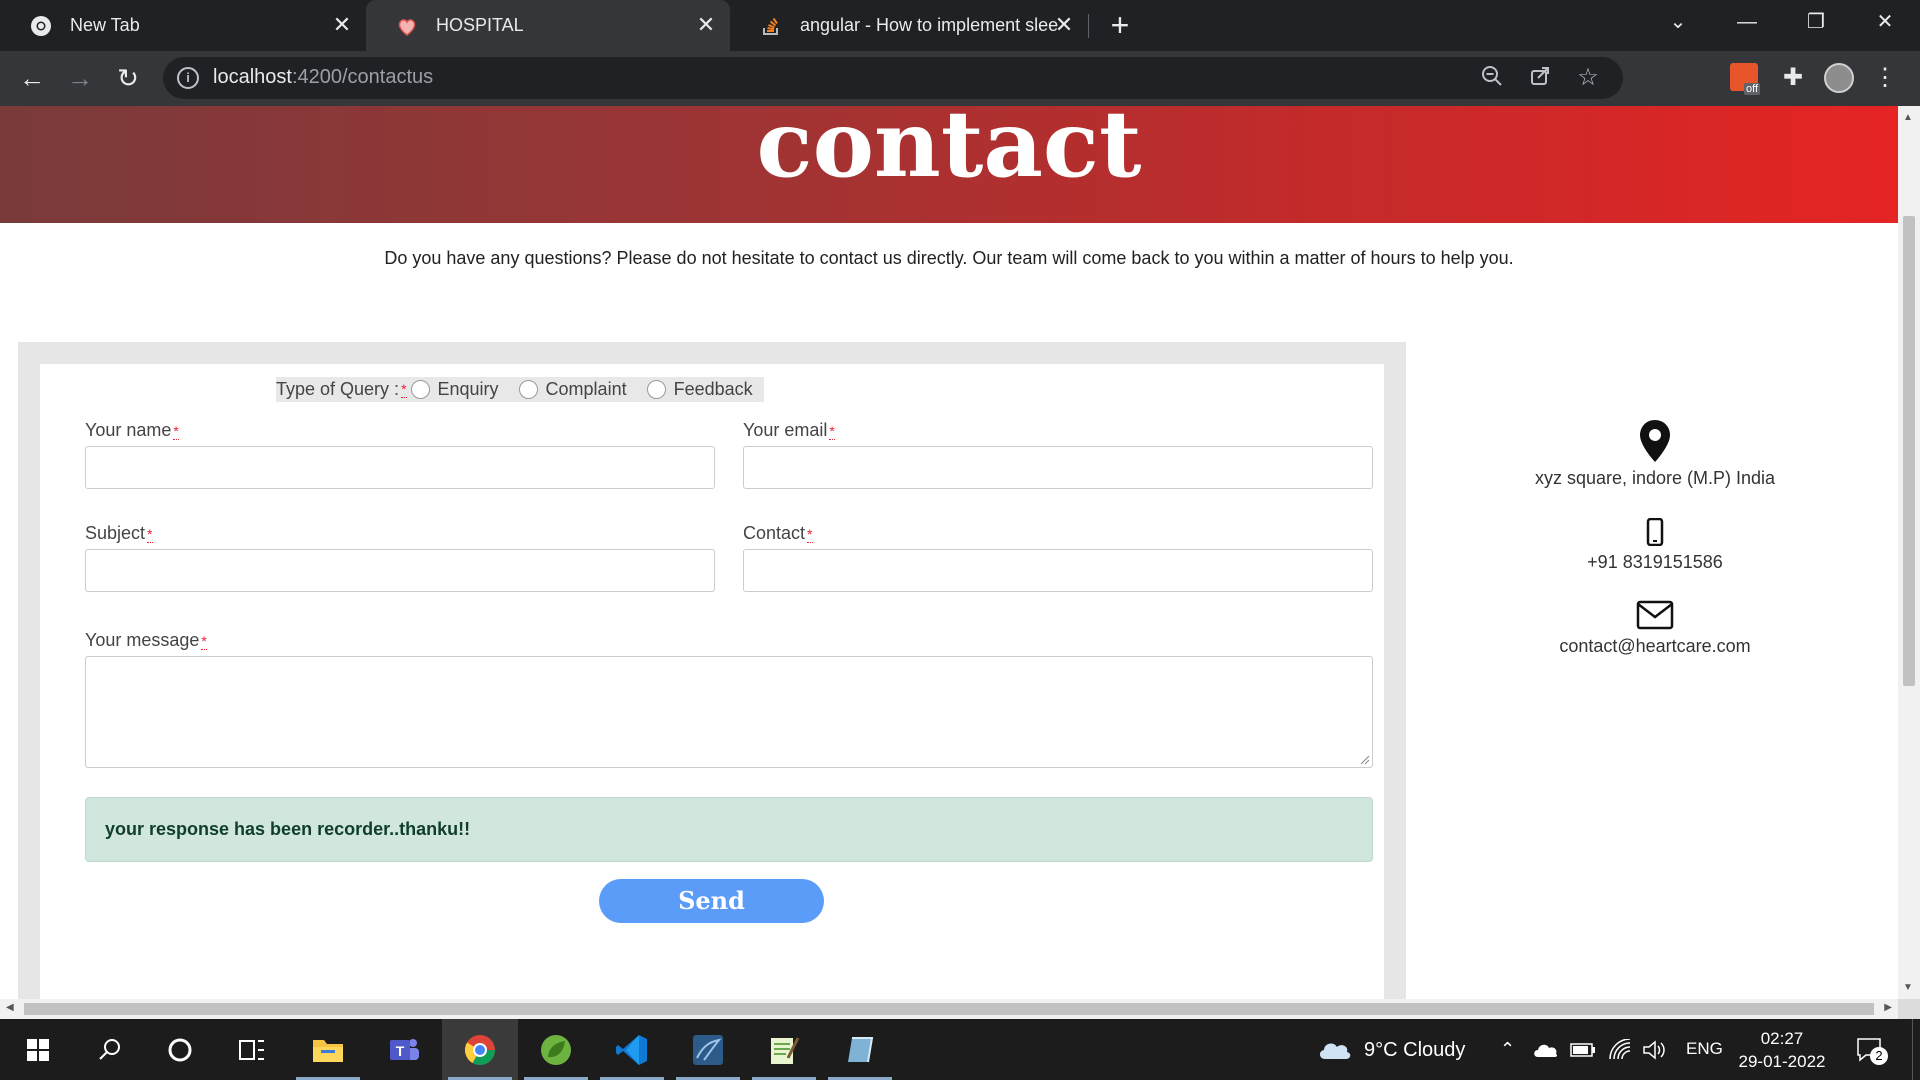  Describe the element at coordinates (188, 78) in the screenshot. I see `site-info-icon: i` at that location.